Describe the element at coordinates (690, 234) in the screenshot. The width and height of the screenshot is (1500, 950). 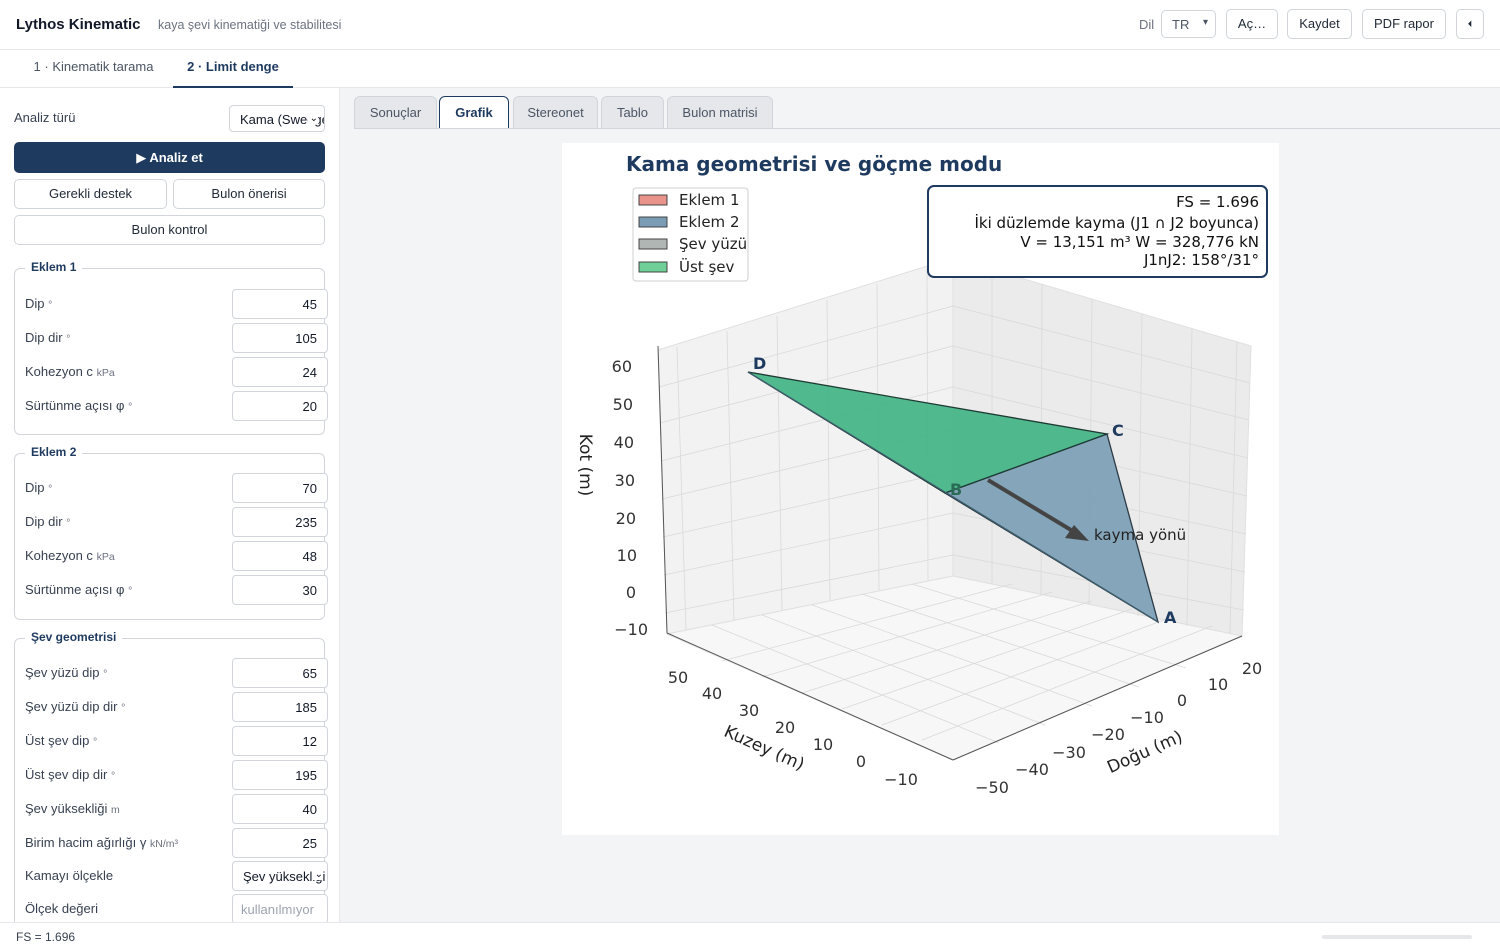
I see `chart-legend: Eklem 1 Eklem 2 Şev yüzü Üst şev` at that location.